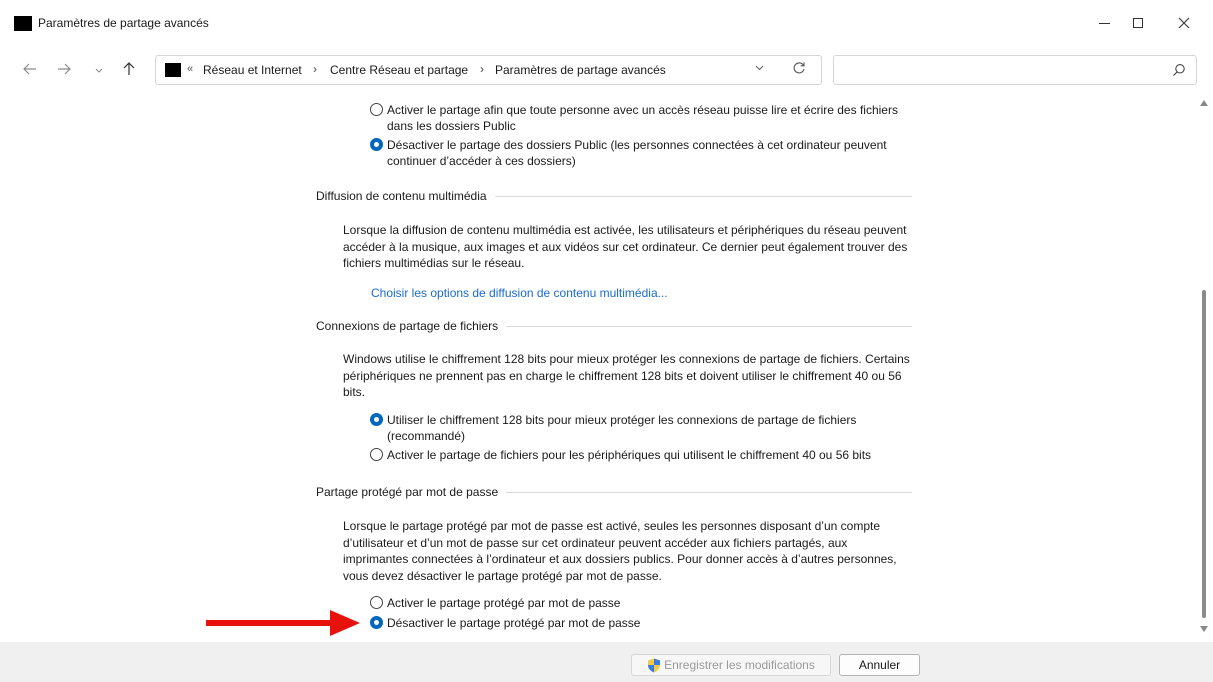  I want to click on up-button, so click(129, 69).